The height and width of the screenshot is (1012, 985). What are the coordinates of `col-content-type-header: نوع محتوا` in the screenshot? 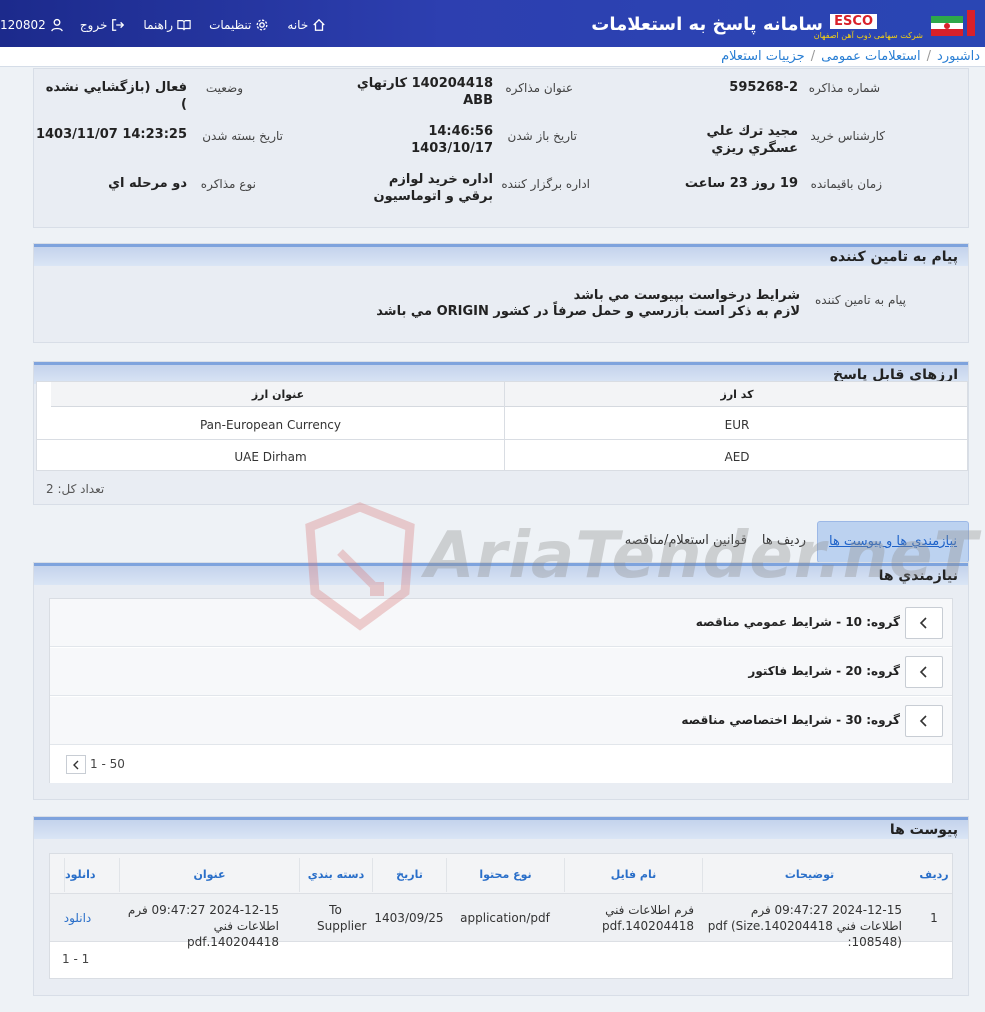 It's located at (505, 875).